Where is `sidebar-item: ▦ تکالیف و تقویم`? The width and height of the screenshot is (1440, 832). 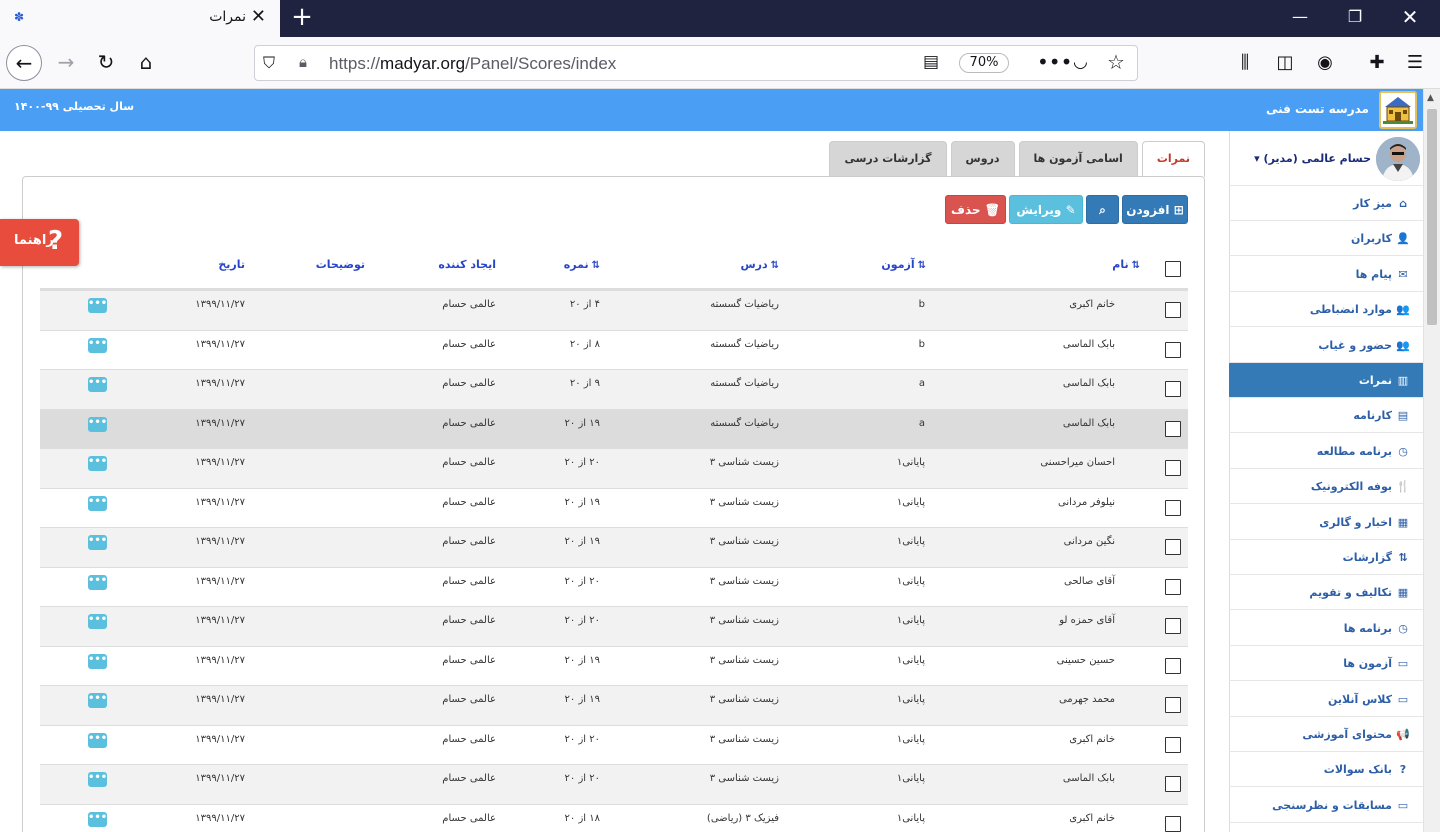 sidebar-item: ▦ تکالیف و تقویم is located at coordinates (1326, 593).